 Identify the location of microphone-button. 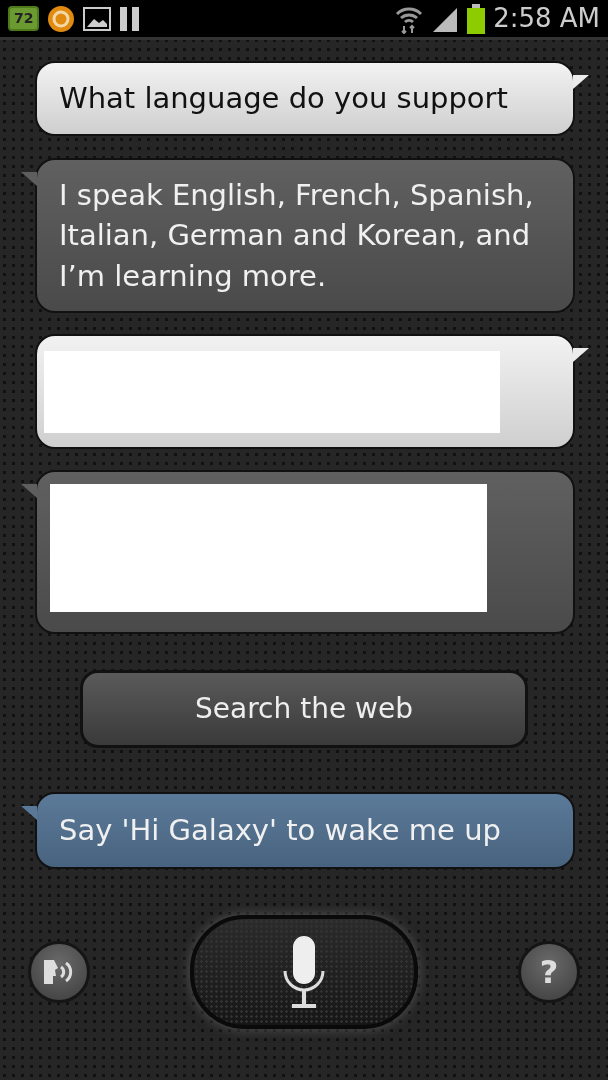
(304, 971).